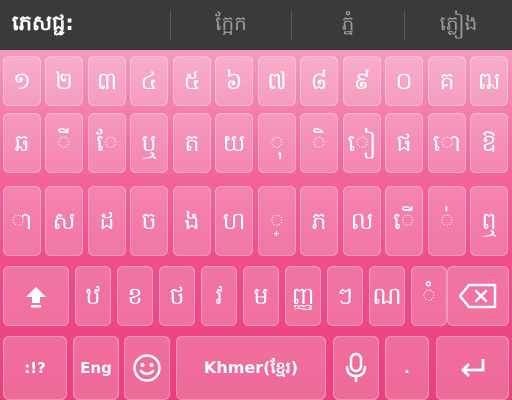 The width and height of the screenshot is (512, 400). I want to click on shift-key, so click(36, 296).